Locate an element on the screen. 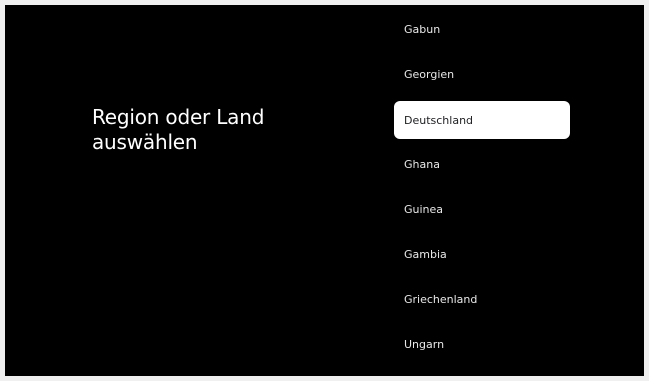  country-option-guinea: Guinea is located at coordinates (482, 209).